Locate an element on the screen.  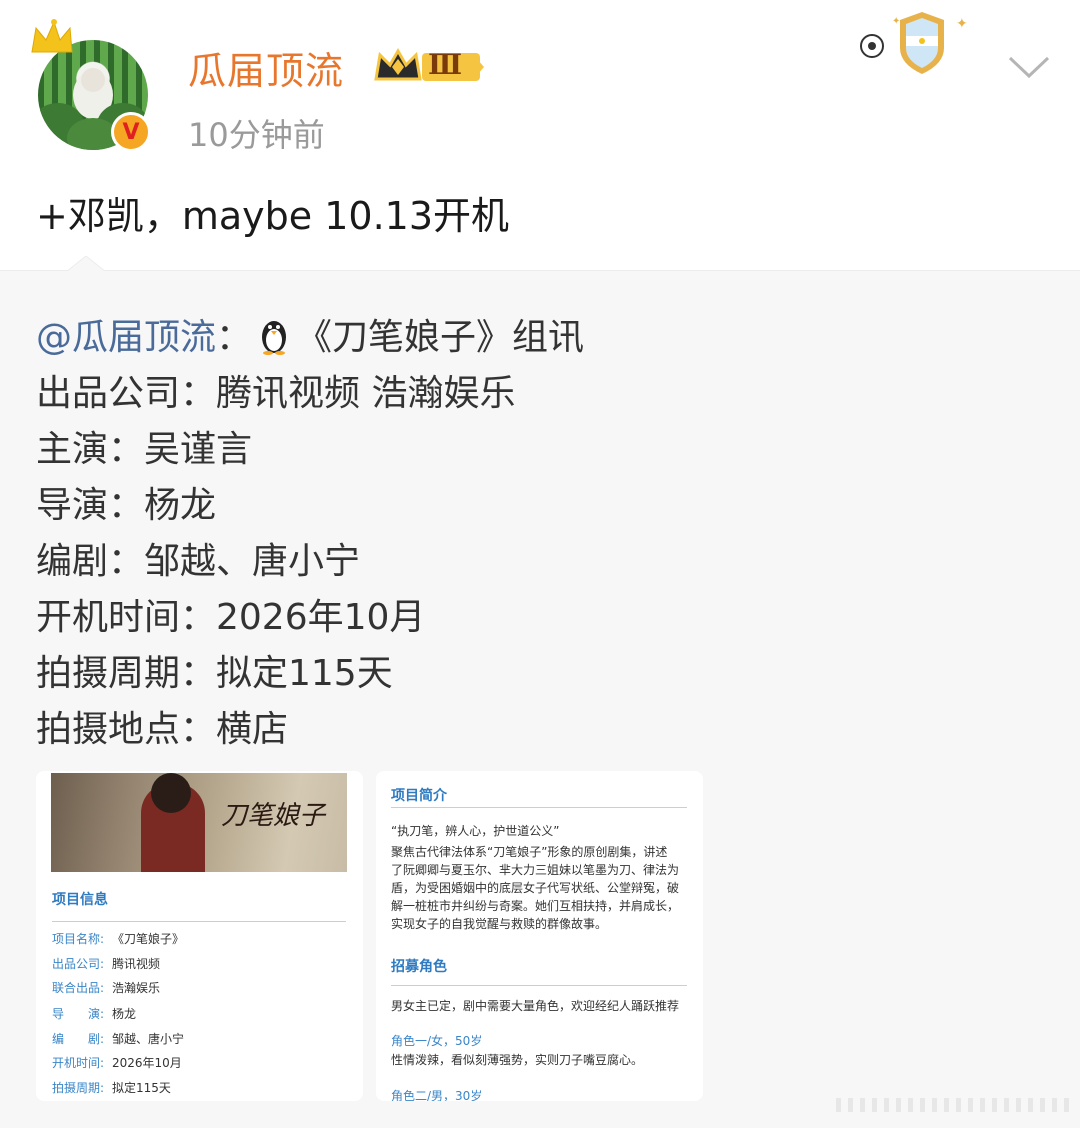
info-key: 开机时间: is located at coordinates (78, 1063).